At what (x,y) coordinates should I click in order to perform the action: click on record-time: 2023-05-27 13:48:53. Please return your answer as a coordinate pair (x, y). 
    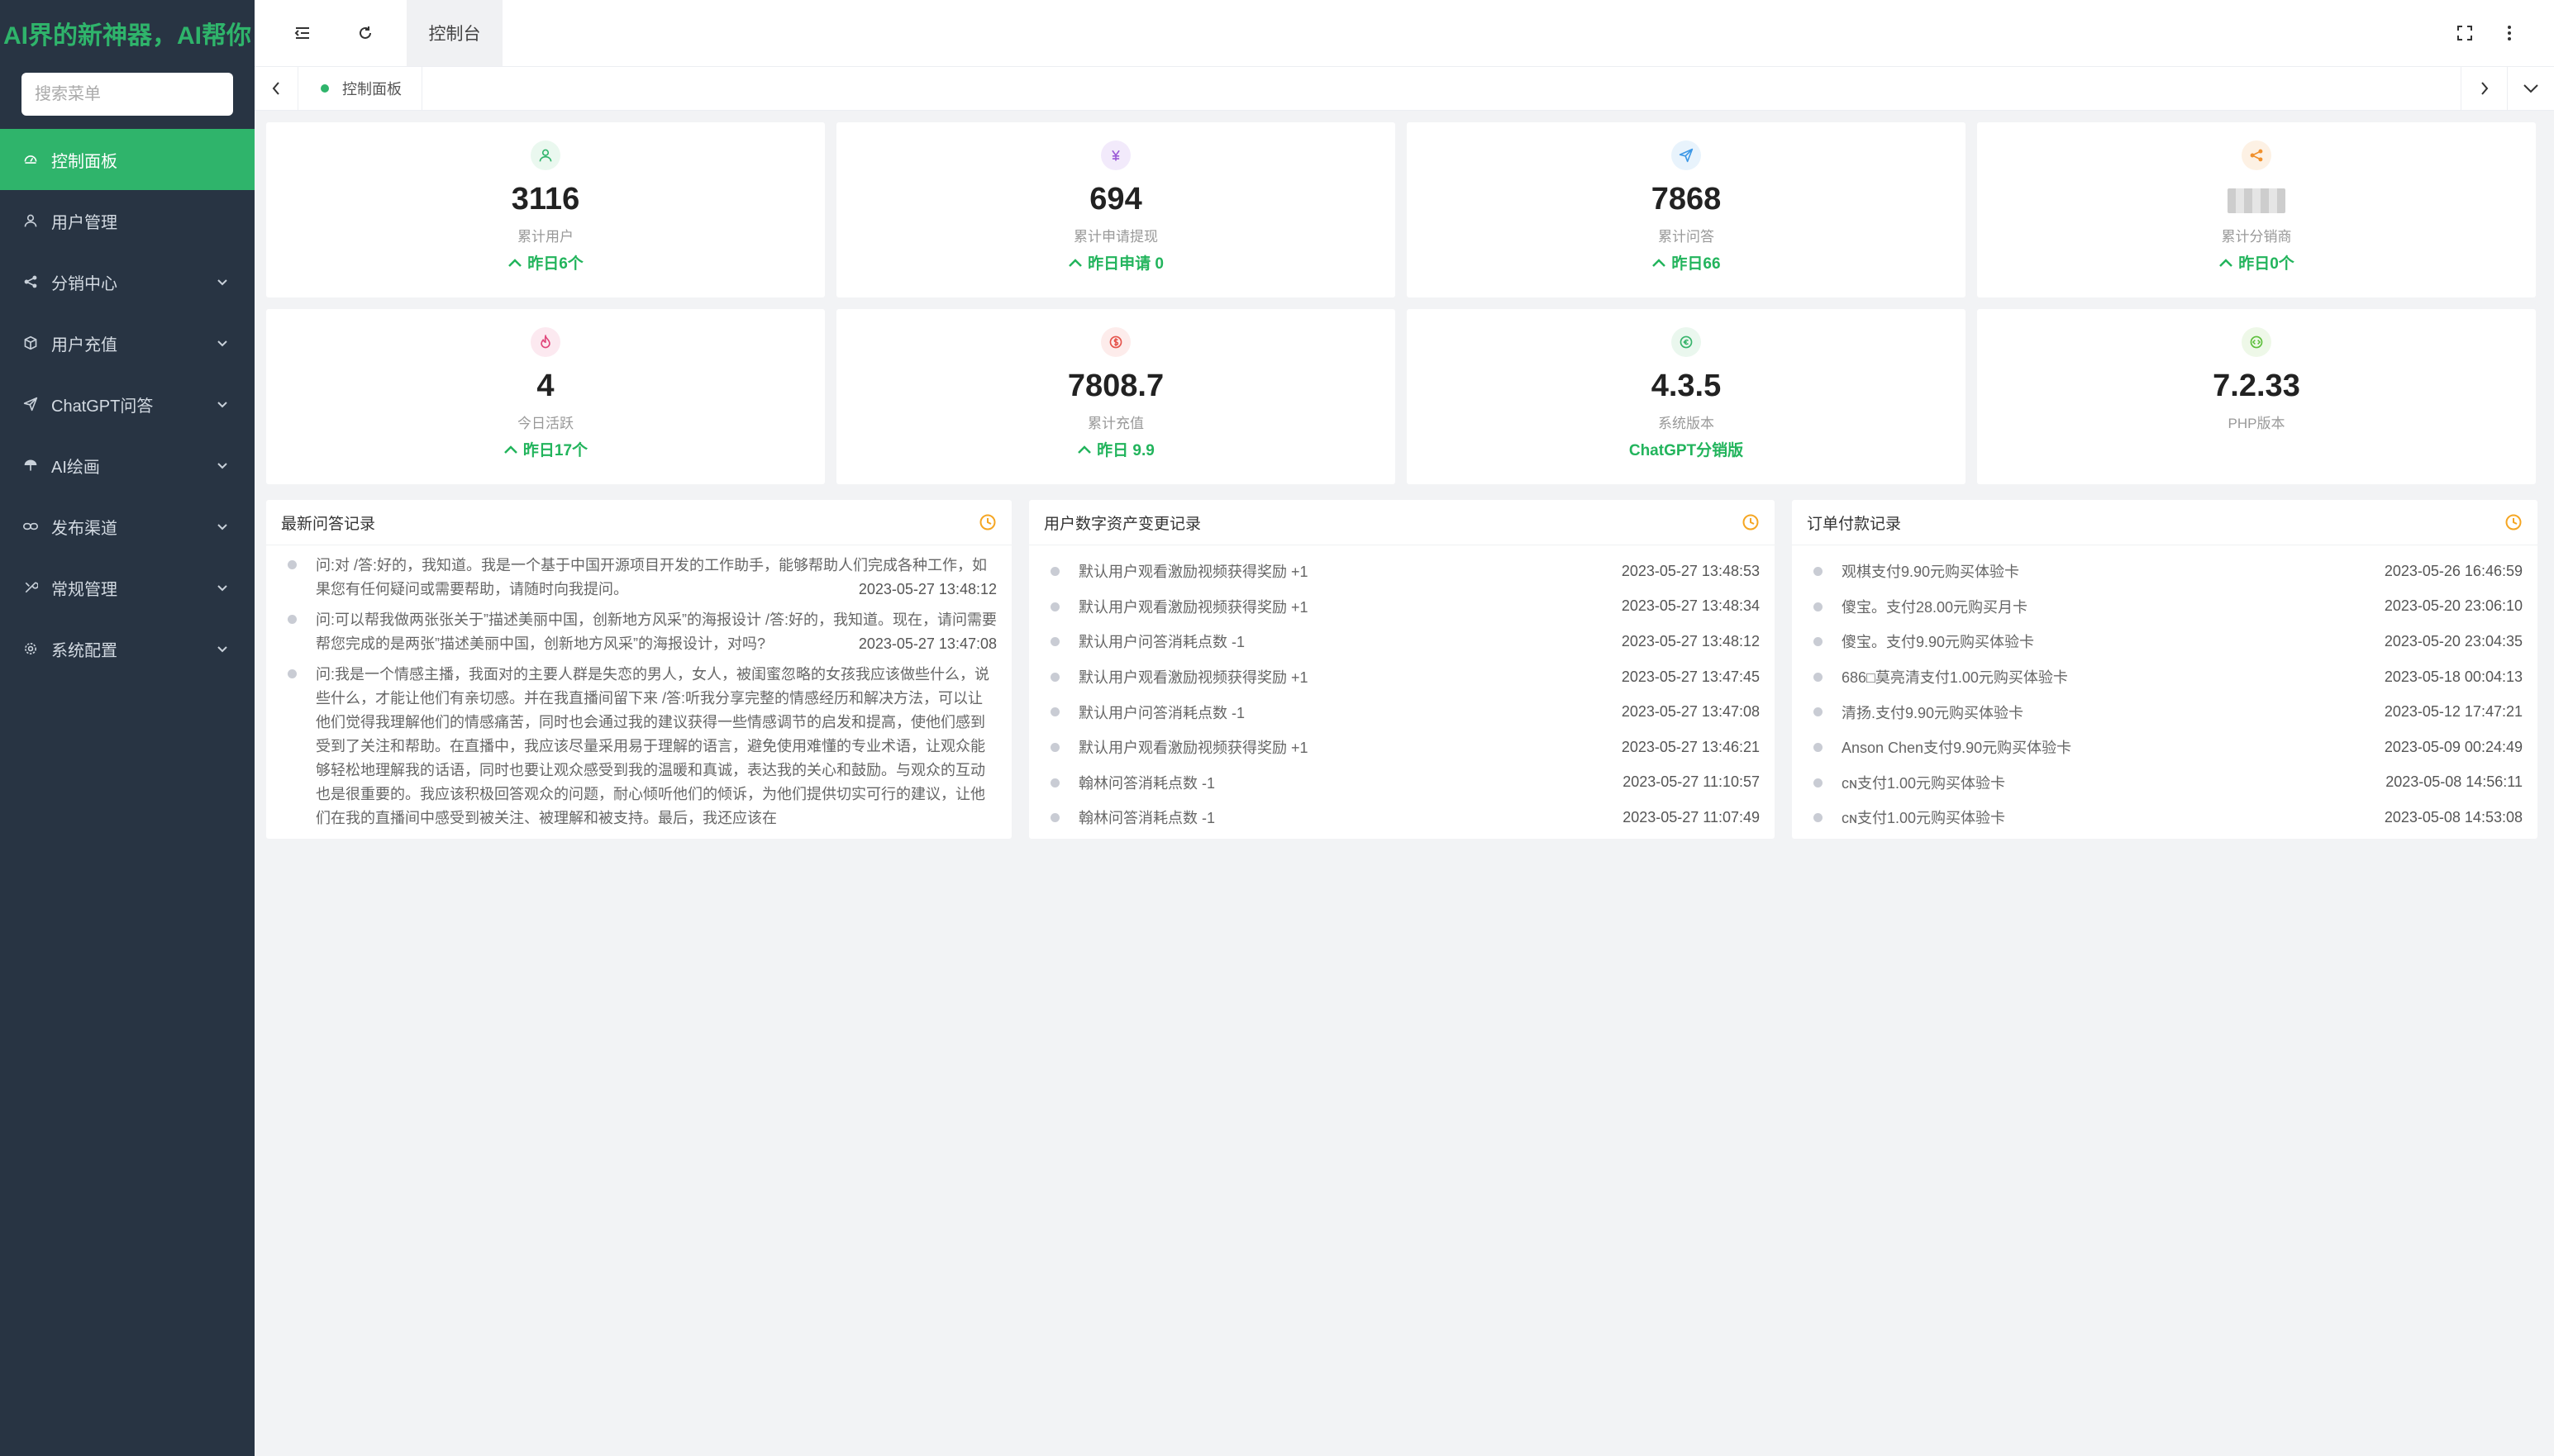
    Looking at the image, I should click on (1690, 570).